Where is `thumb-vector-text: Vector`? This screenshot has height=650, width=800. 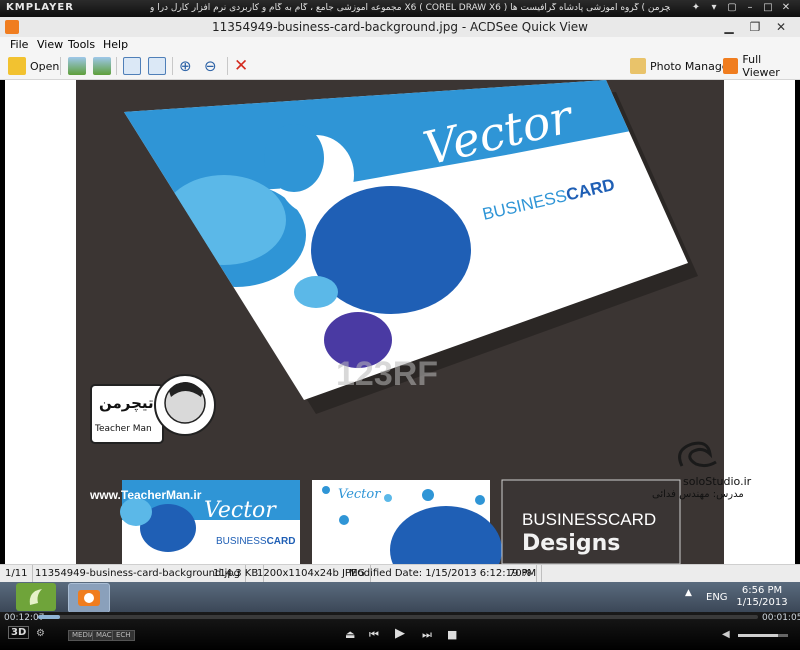 thumb-vector-text: Vector is located at coordinates (240, 510).